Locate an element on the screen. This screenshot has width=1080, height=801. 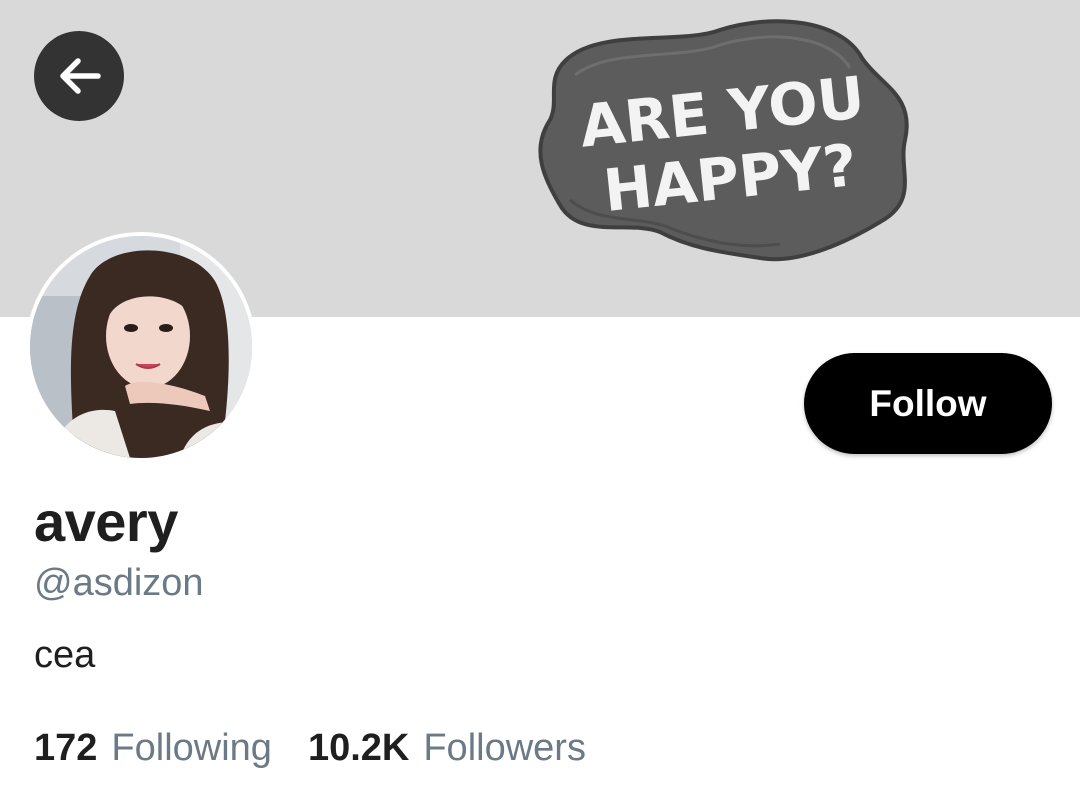
following-count: 172 is located at coordinates (66, 748).